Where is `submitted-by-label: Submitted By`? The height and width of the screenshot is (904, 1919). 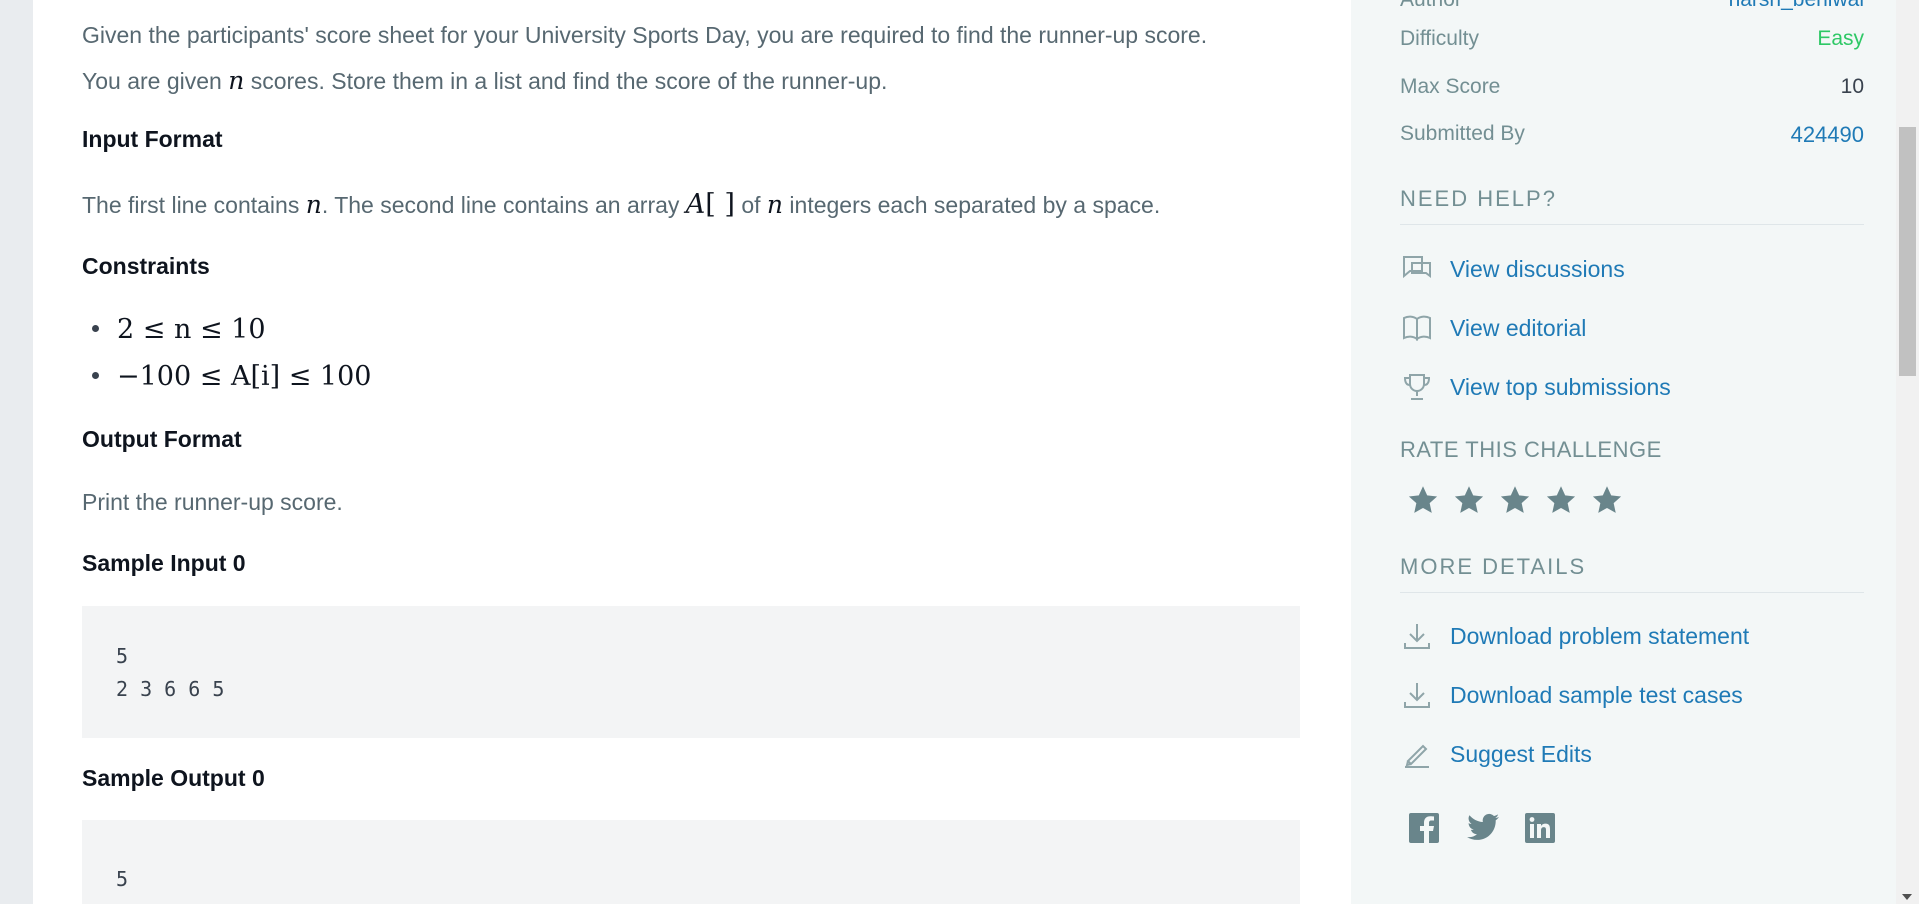
submitted-by-label: Submitted By is located at coordinates (1462, 133).